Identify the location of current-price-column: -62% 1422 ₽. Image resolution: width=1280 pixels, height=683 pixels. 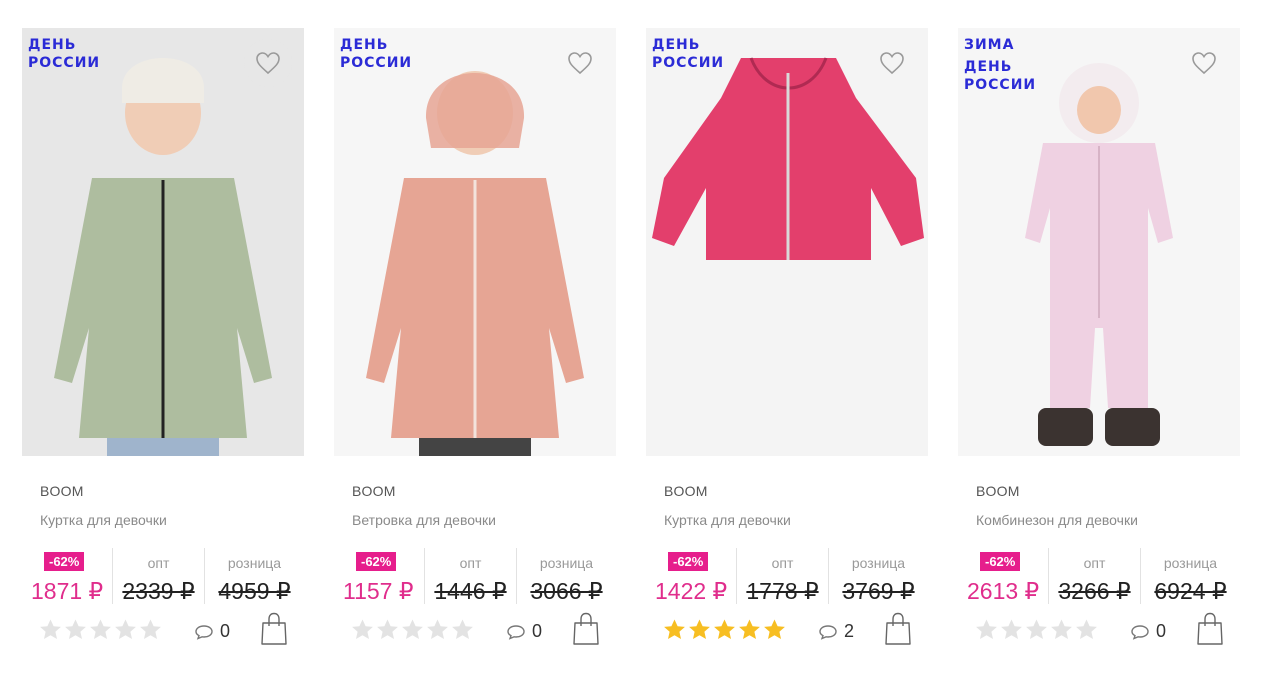
(691, 576).